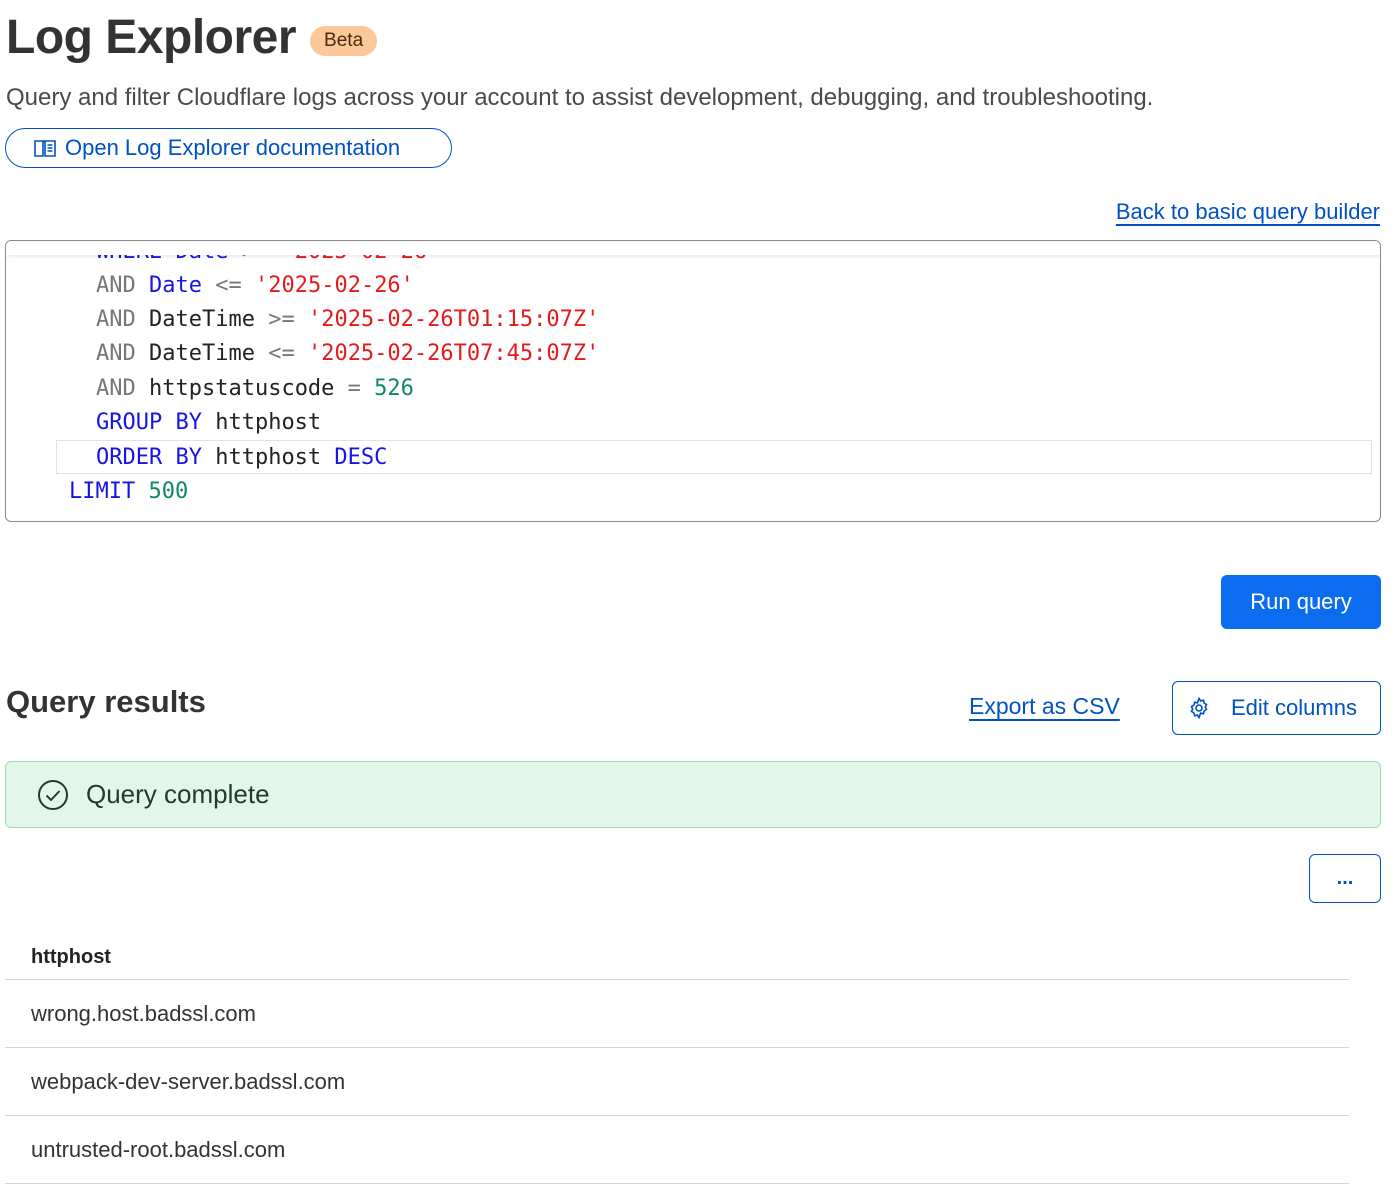 The width and height of the screenshot is (1400, 1197). Describe the element at coordinates (693, 354) in the screenshot. I see `code-line: AND DateTime <= '2025-02-26T07:45:07Z'` at that location.